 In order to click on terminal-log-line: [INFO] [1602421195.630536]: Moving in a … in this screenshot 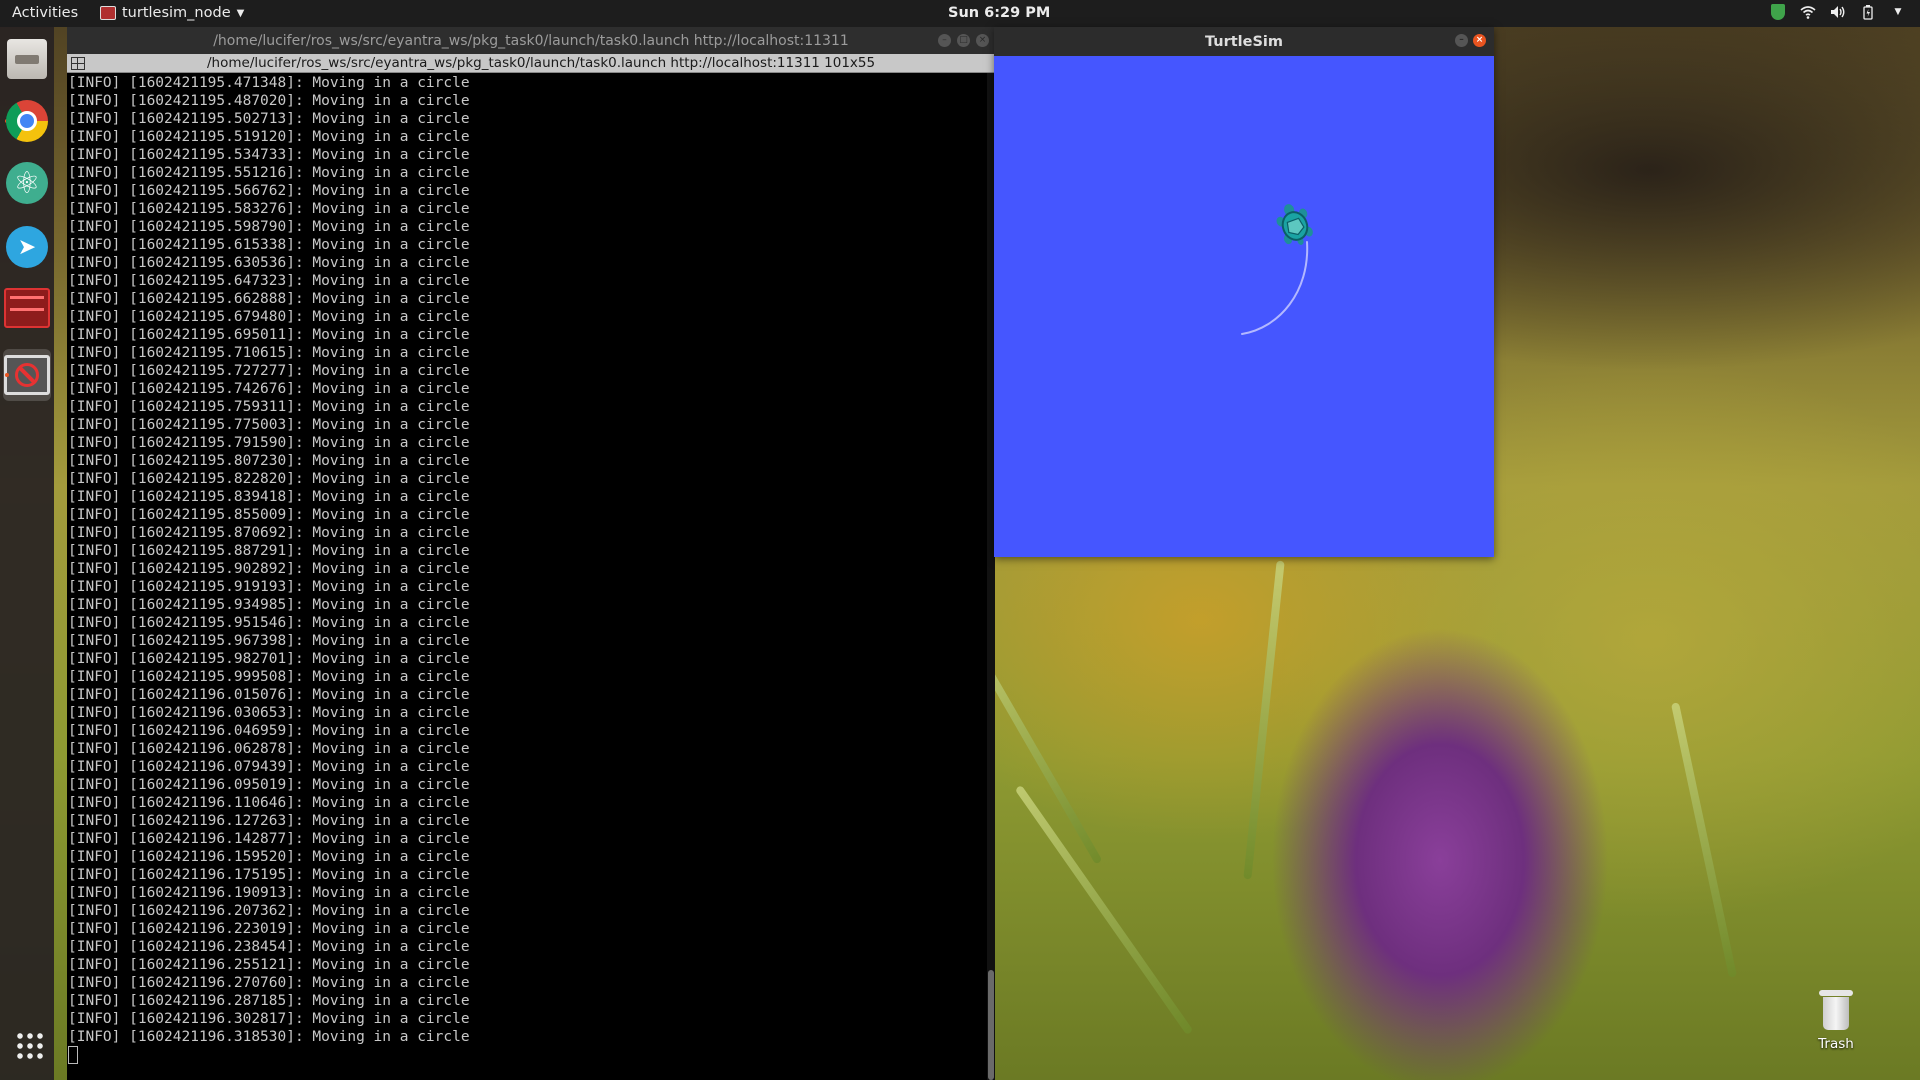, I will do `click(269, 263)`.